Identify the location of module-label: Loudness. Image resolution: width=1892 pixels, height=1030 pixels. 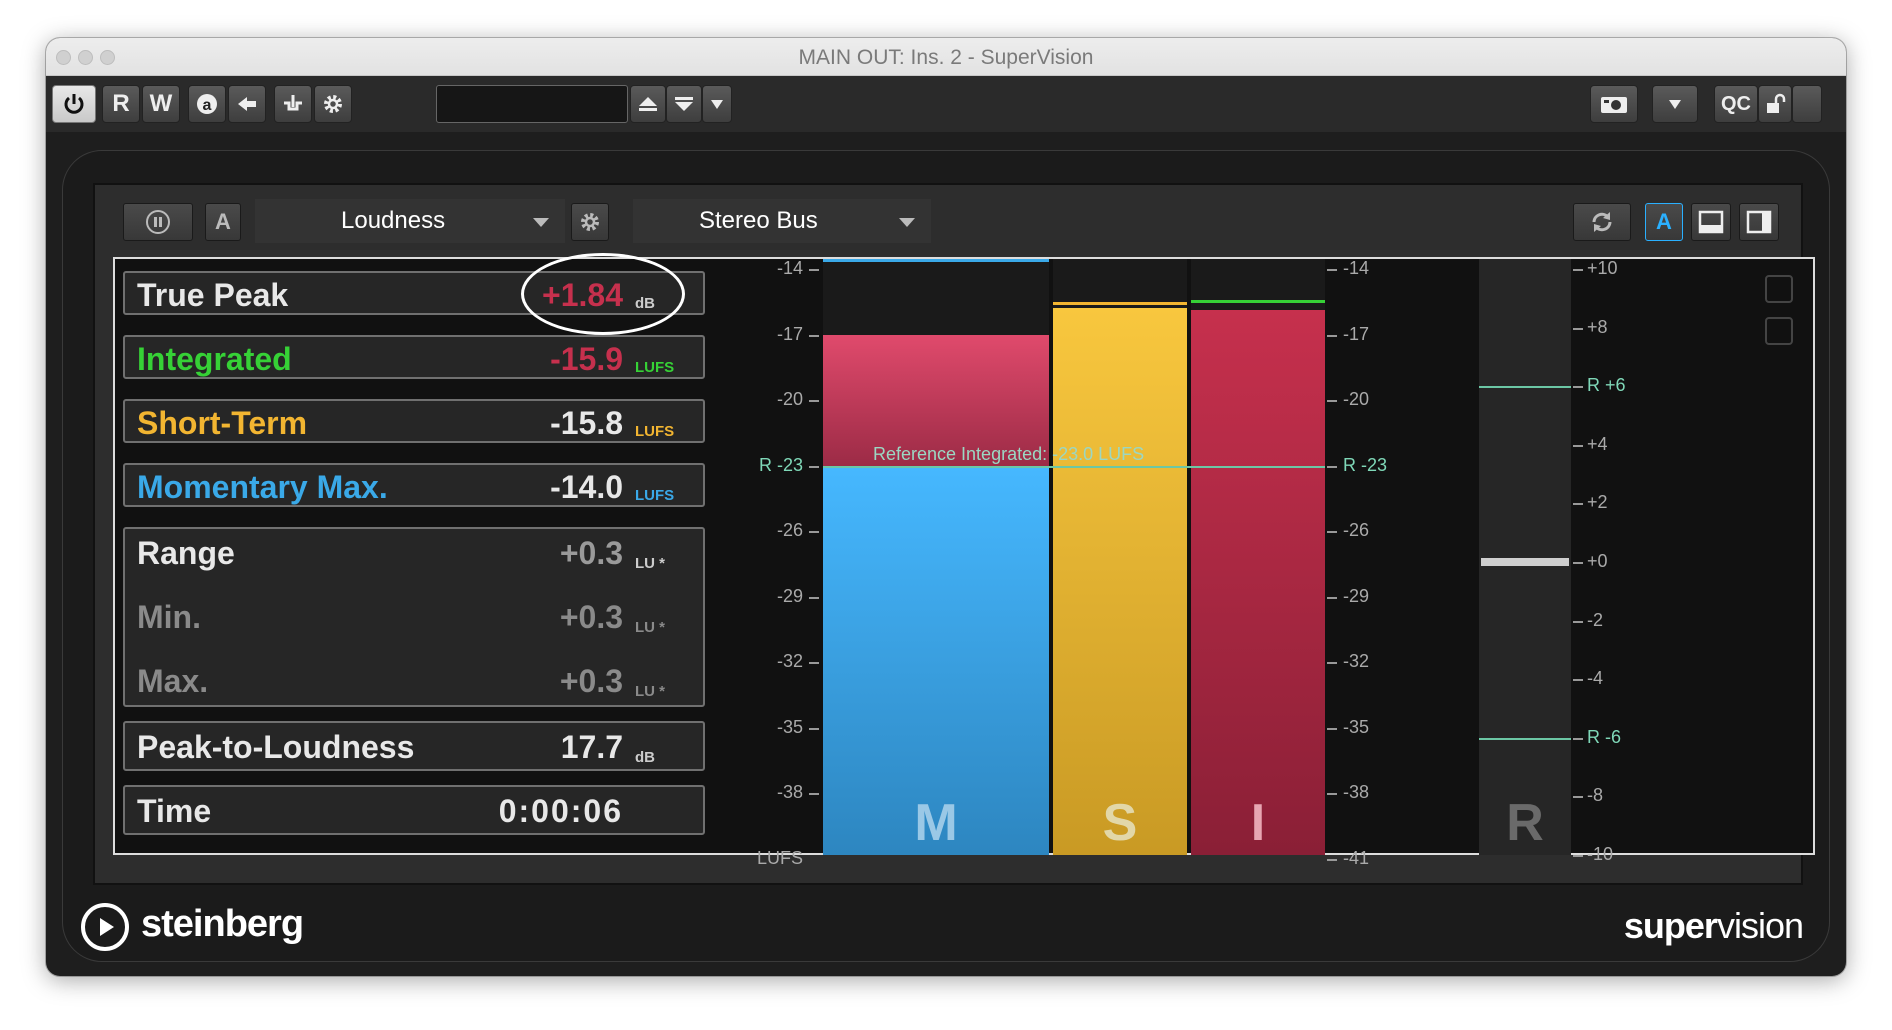
(393, 220).